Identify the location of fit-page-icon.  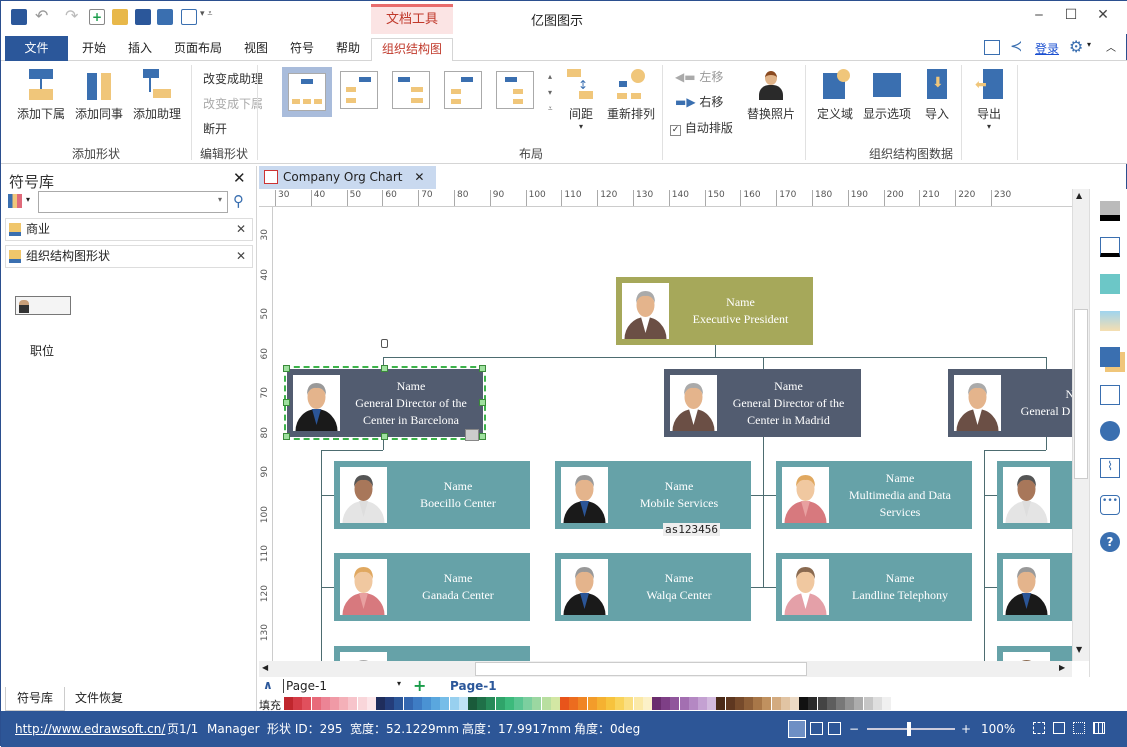
(1039, 728).